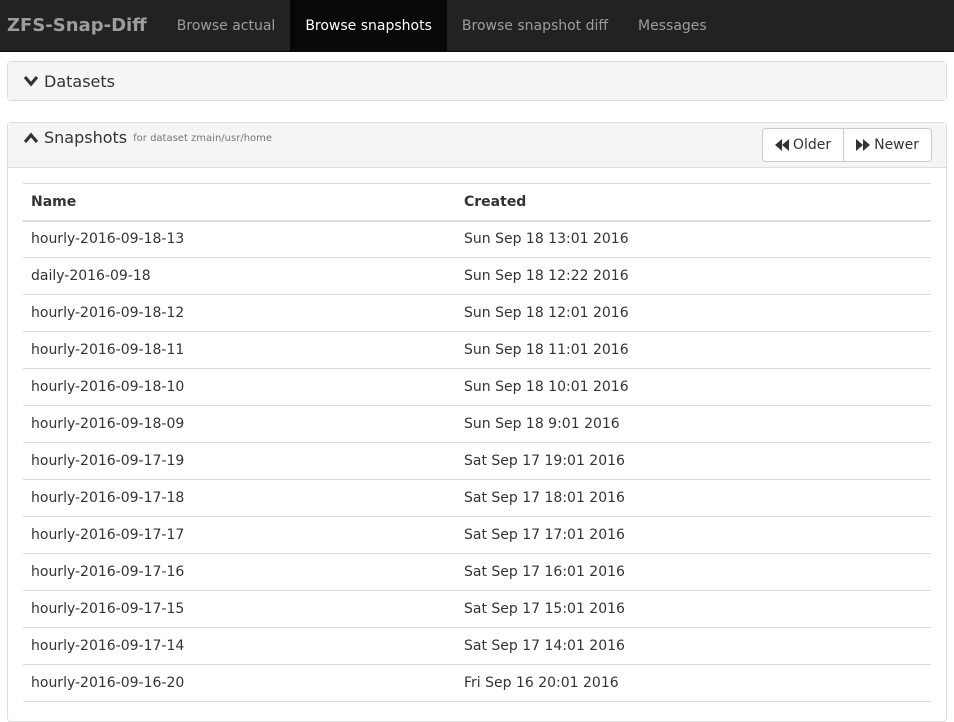  Describe the element at coordinates (693, 646) in the screenshot. I see `snapshot-created: Sat Sep 17 14:01 2016` at that location.